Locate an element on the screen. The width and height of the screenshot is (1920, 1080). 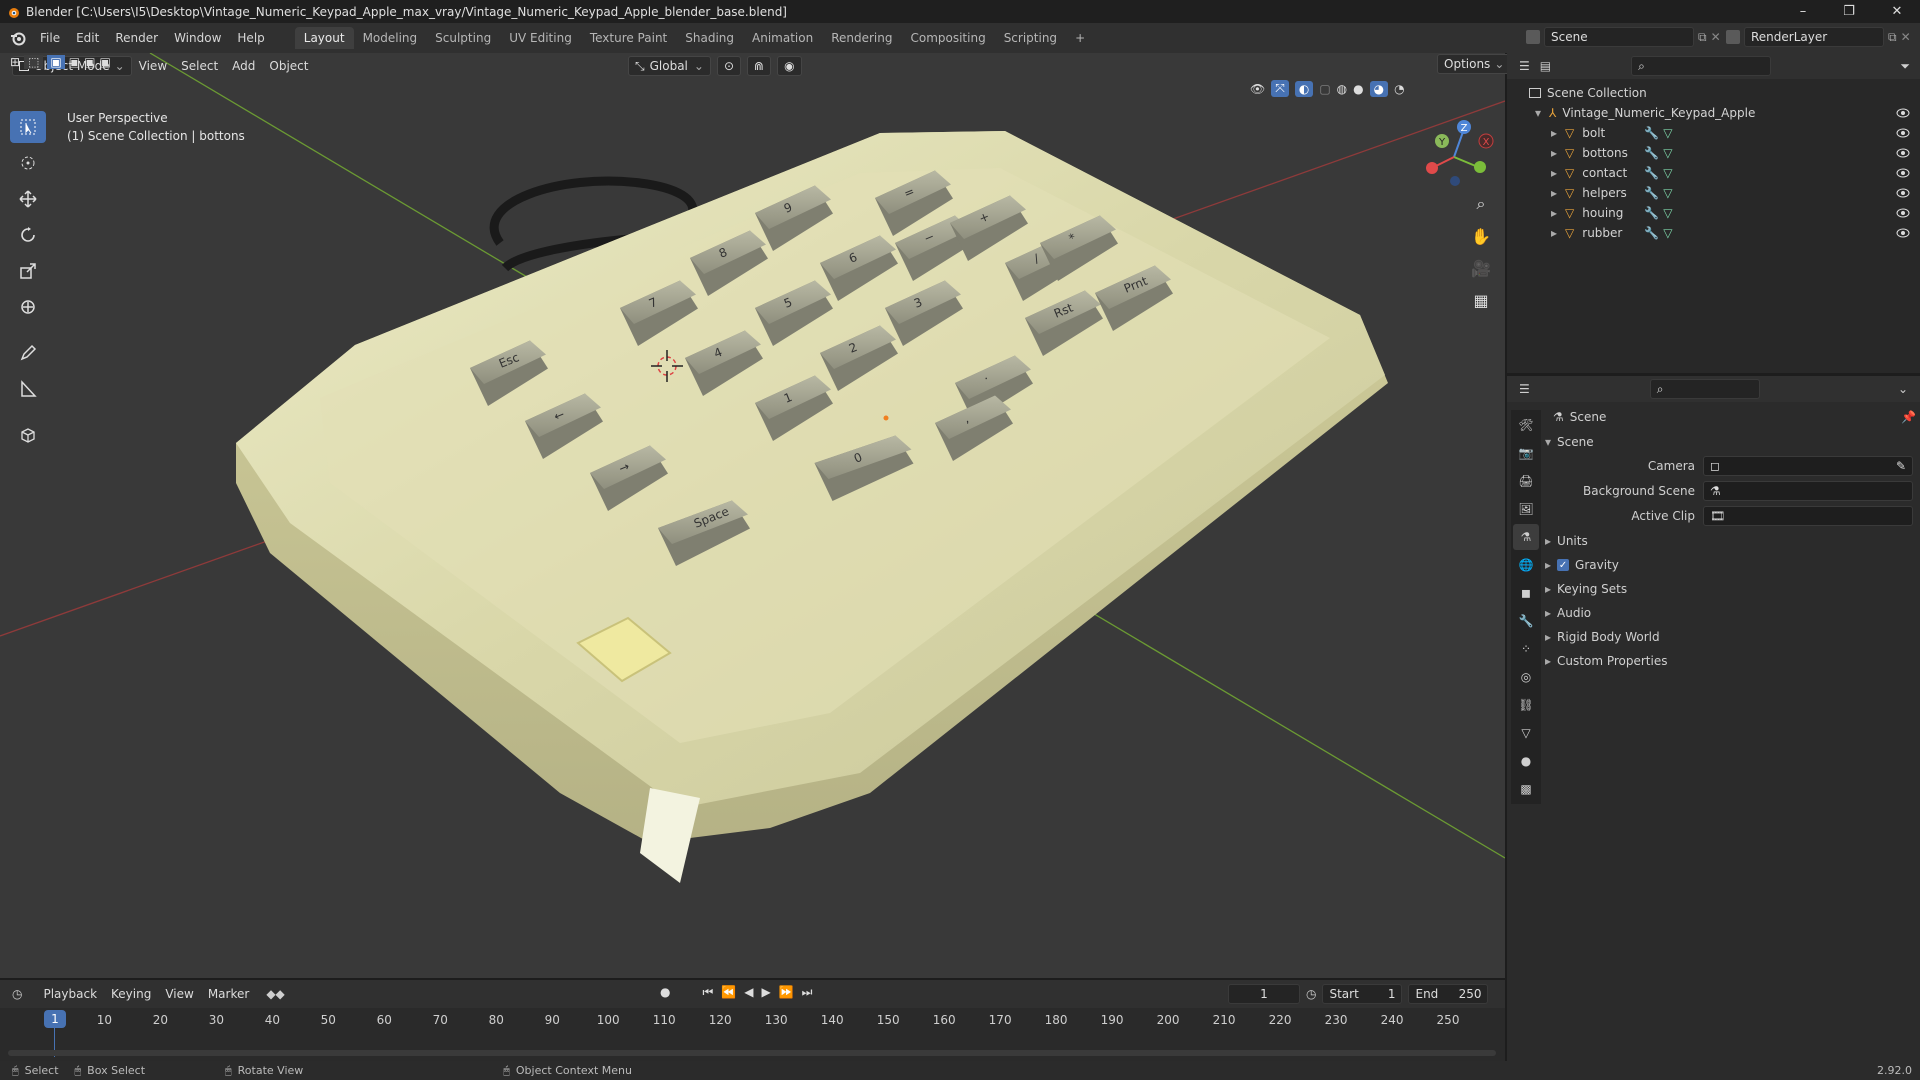
output-tab-icon: 🖨 is located at coordinates (1526, 481).